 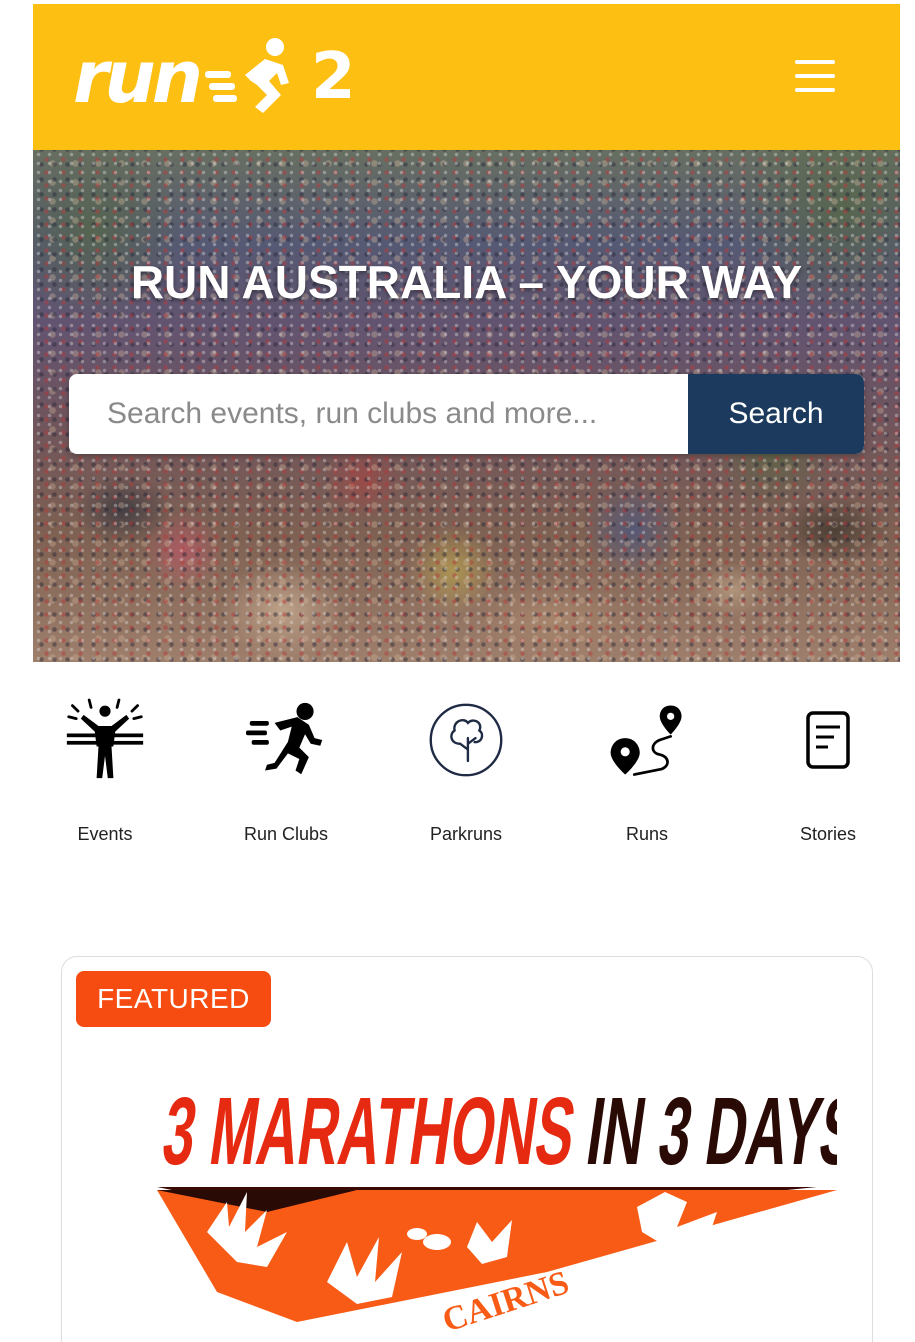 I want to click on banner-headline-part1: 3 MARATHONS, so click(x=369, y=1131).